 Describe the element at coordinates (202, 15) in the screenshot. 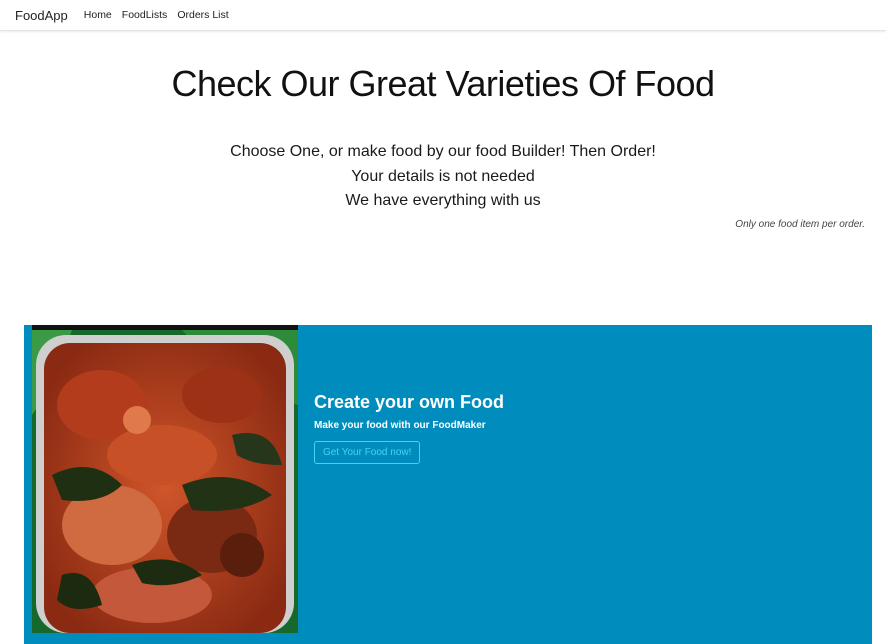

I see `nav-link-orders-list: Orders List` at that location.